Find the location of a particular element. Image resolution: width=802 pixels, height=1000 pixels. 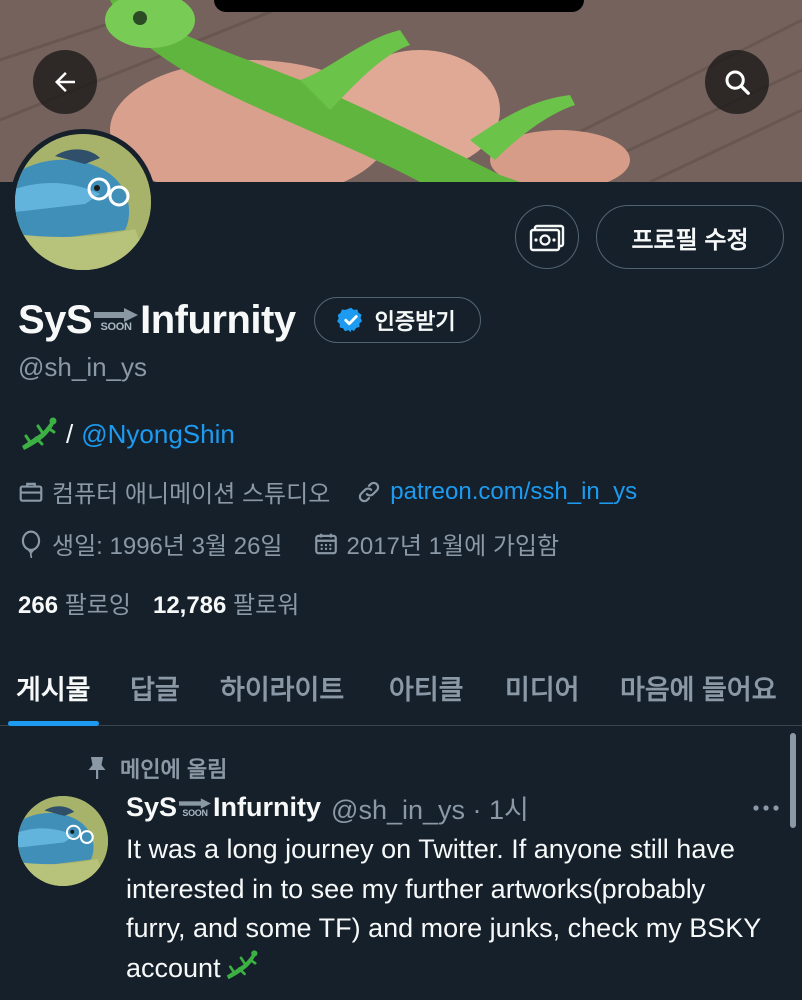

bio-mention-link: @NyongShin is located at coordinates (158, 434).